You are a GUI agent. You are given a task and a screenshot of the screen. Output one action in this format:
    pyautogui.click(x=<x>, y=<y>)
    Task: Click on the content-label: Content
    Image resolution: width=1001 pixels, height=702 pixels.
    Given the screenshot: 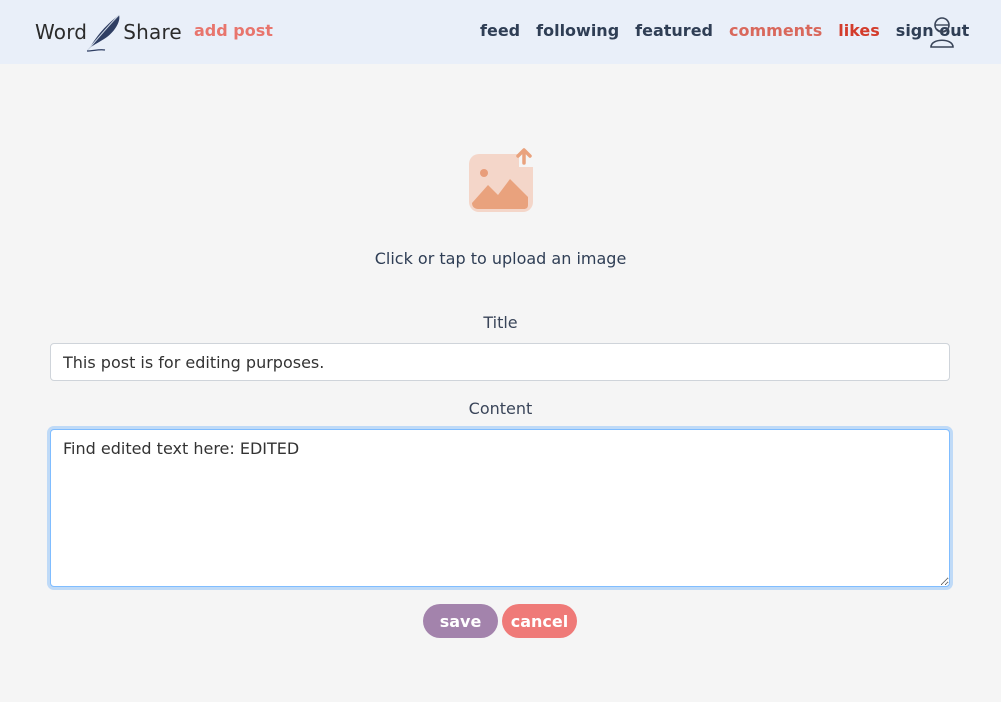 What is the action you would take?
    pyautogui.click(x=500, y=408)
    